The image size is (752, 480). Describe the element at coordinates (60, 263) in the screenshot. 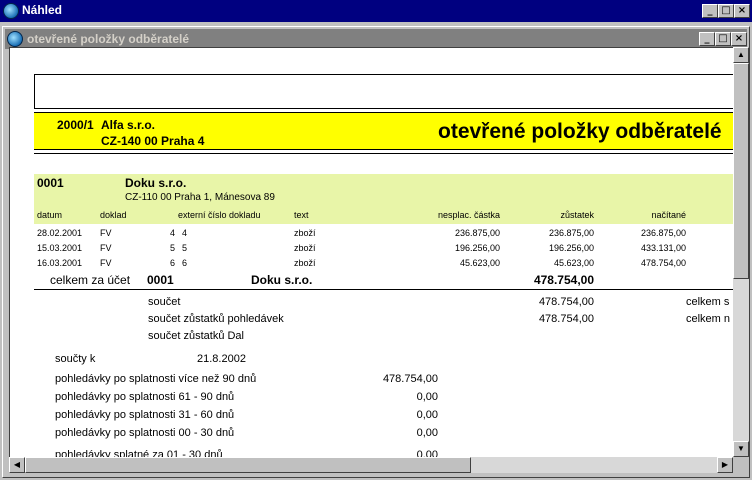

I see `row-datum: 16.03.2001` at that location.